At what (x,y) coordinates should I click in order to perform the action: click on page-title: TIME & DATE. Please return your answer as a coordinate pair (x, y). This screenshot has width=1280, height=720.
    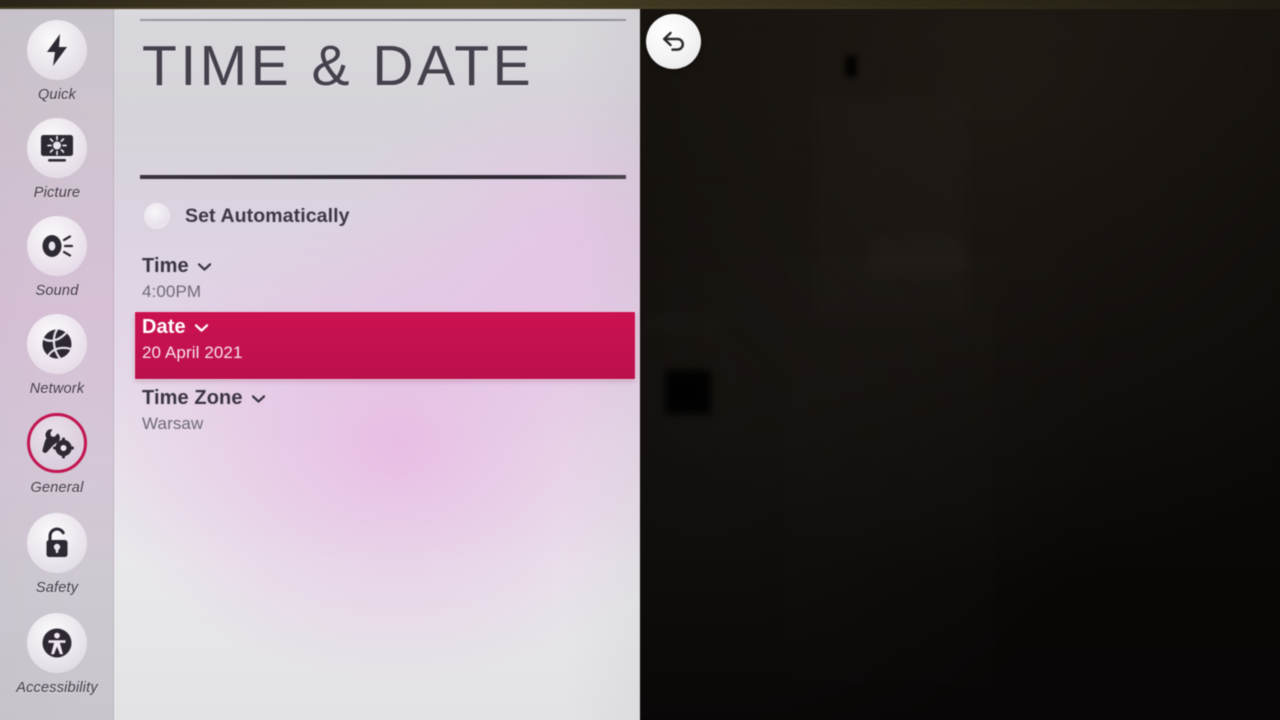
    Looking at the image, I should click on (338, 66).